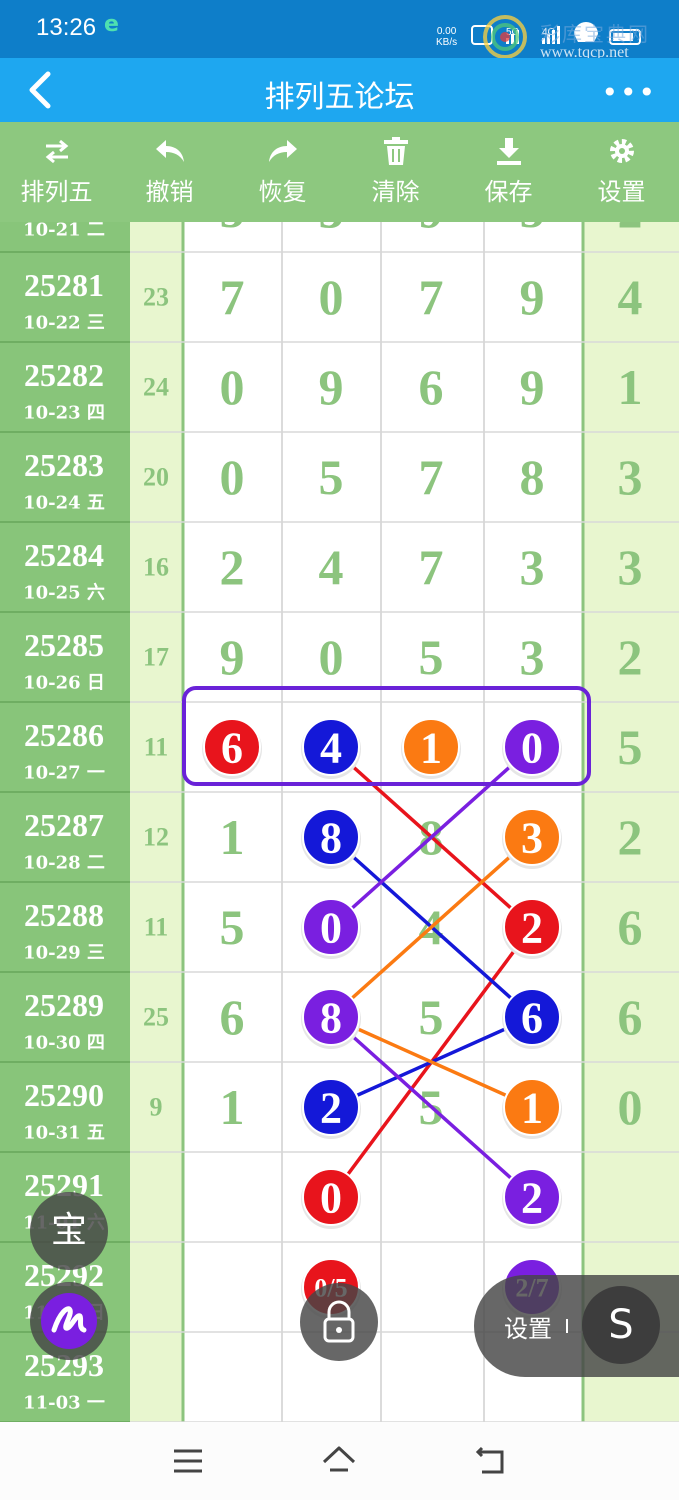  Describe the element at coordinates (621, 151) in the screenshot. I see `gear-icon` at that location.